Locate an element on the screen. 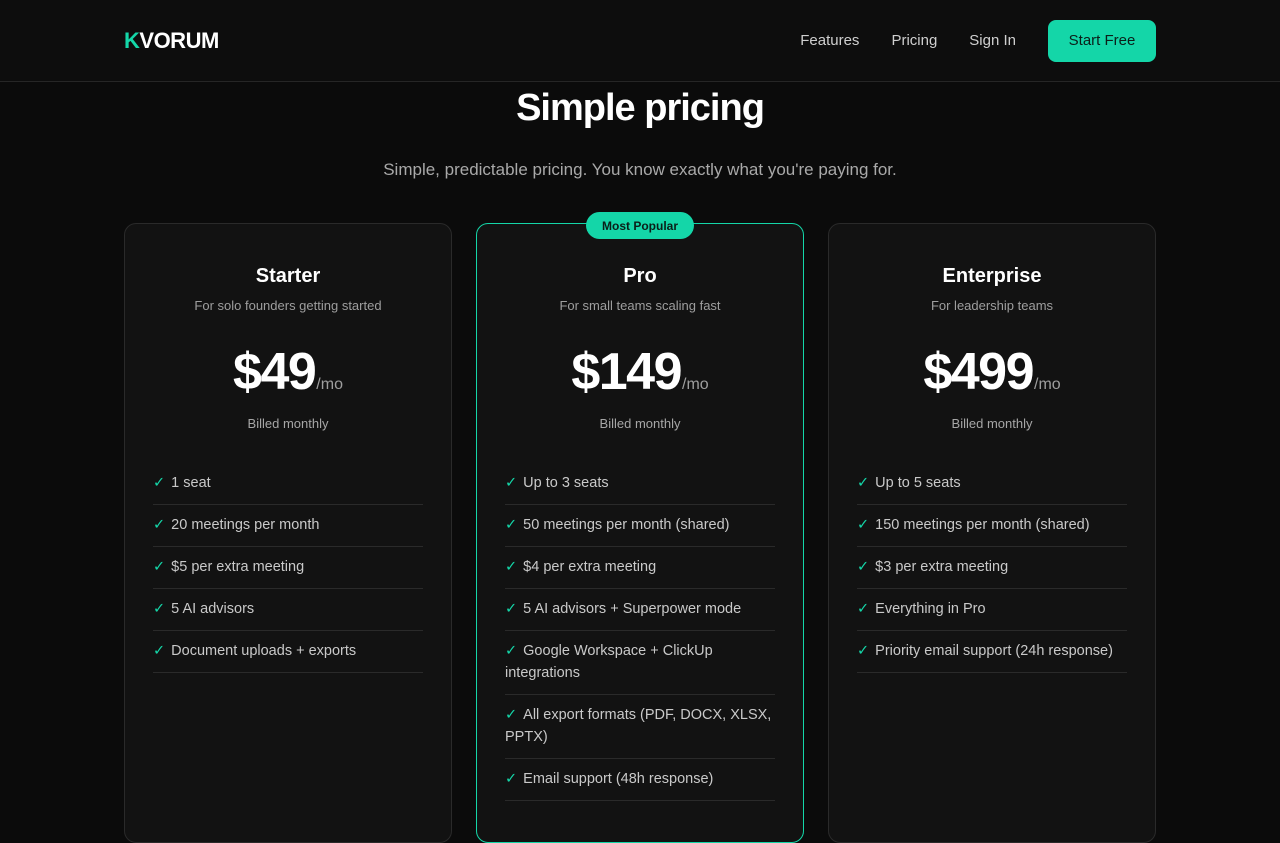 Image resolution: width=1280 pixels, height=843 pixels. feature-item: ✓ Email support (48h response) is located at coordinates (640, 780).